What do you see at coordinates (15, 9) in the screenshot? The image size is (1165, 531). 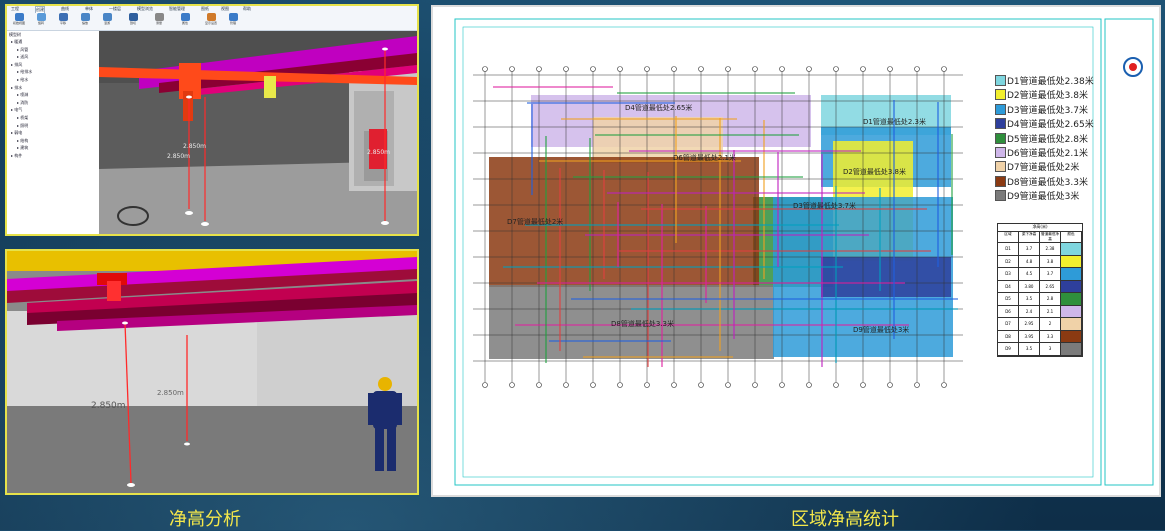 I see `tab-project: 工程` at bounding box center [15, 9].